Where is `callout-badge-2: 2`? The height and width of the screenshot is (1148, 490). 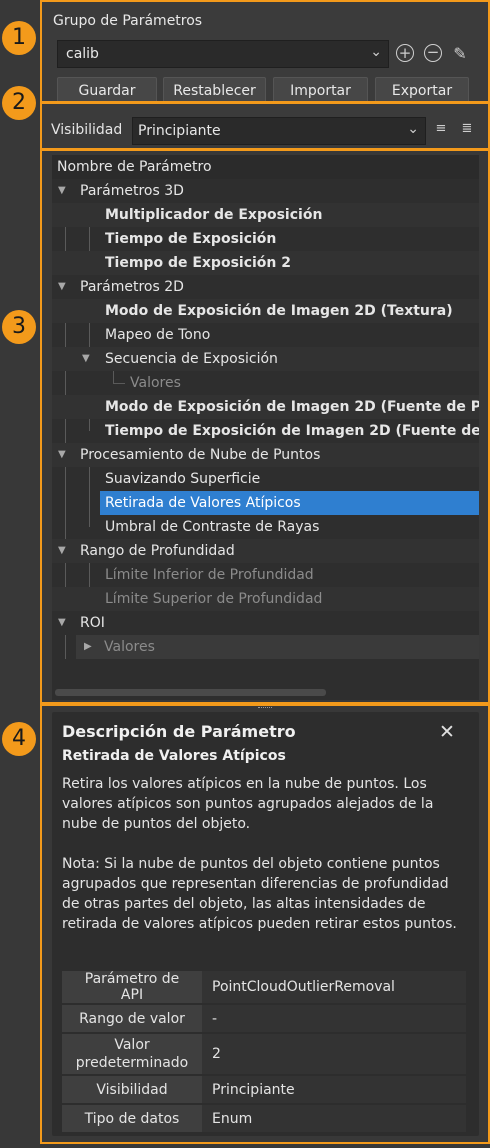 callout-badge-2: 2 is located at coordinates (19, 103).